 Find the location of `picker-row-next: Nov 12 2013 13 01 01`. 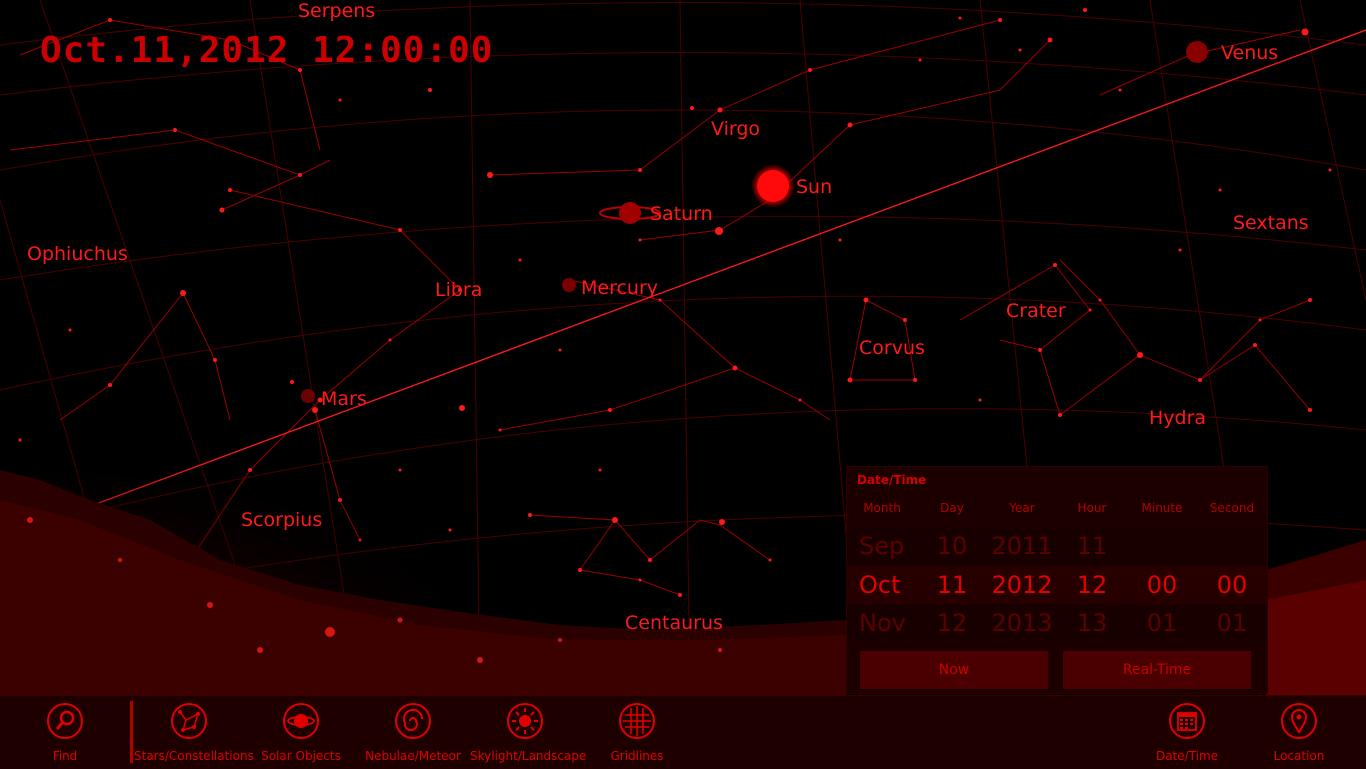

picker-row-next: Nov 12 2013 13 01 01 is located at coordinates (1057, 623).